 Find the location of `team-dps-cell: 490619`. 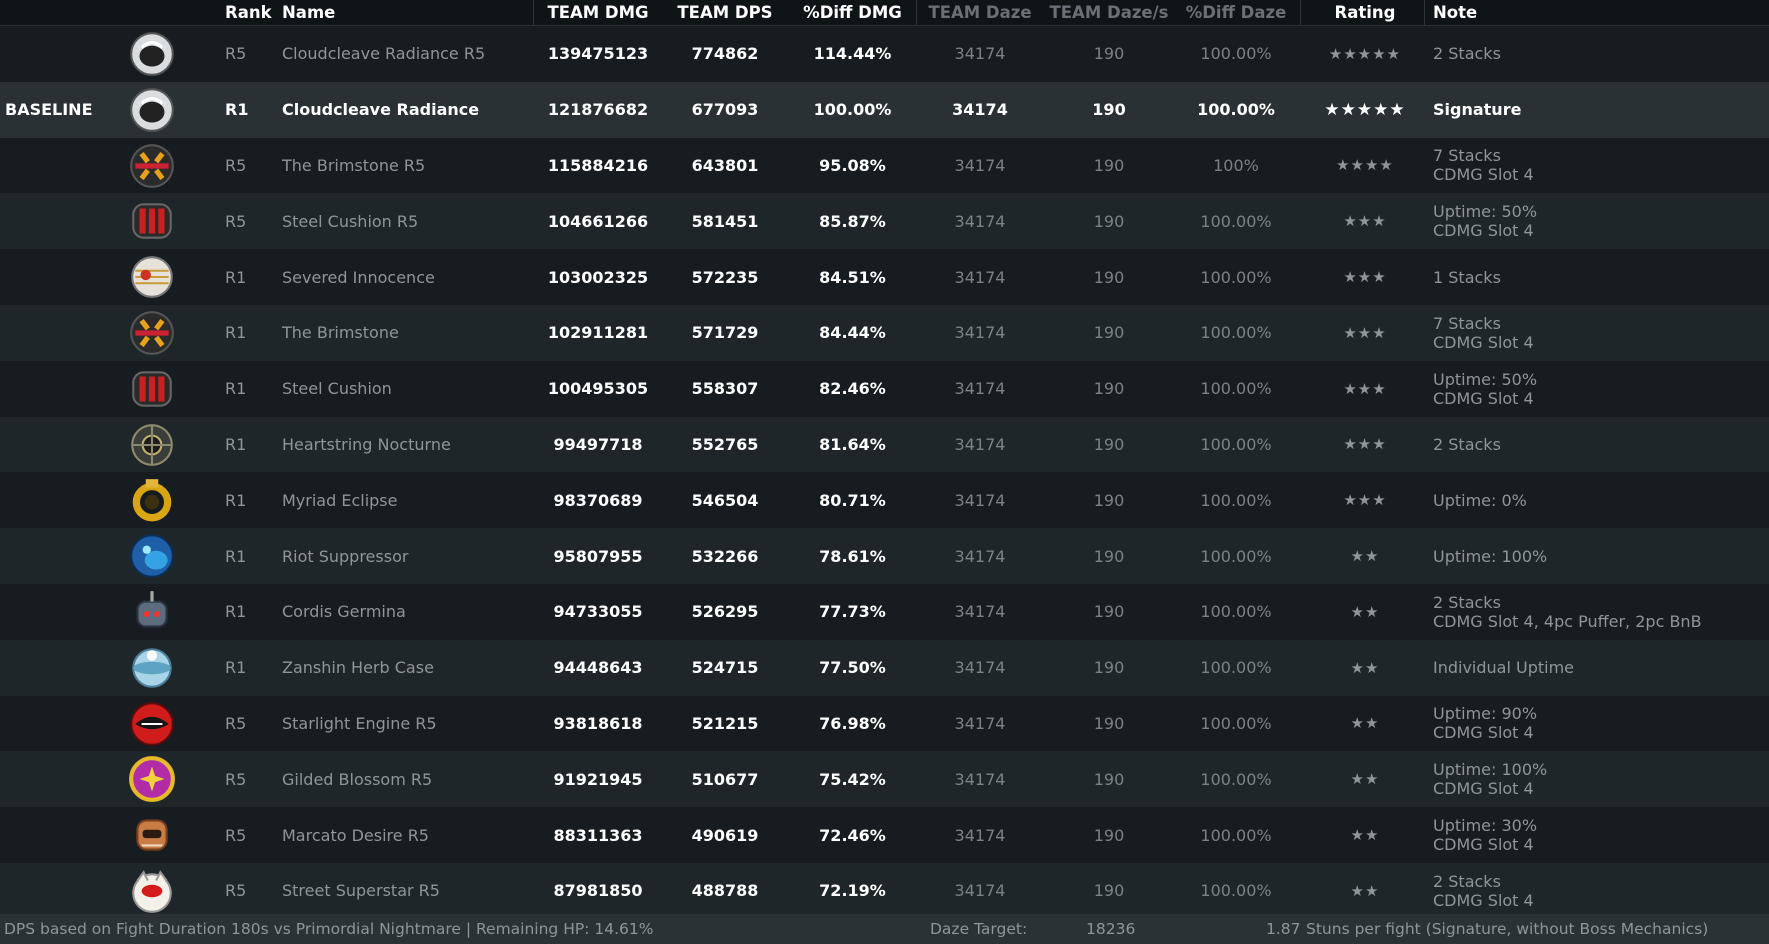

team-dps-cell: 490619 is located at coordinates (725, 835).